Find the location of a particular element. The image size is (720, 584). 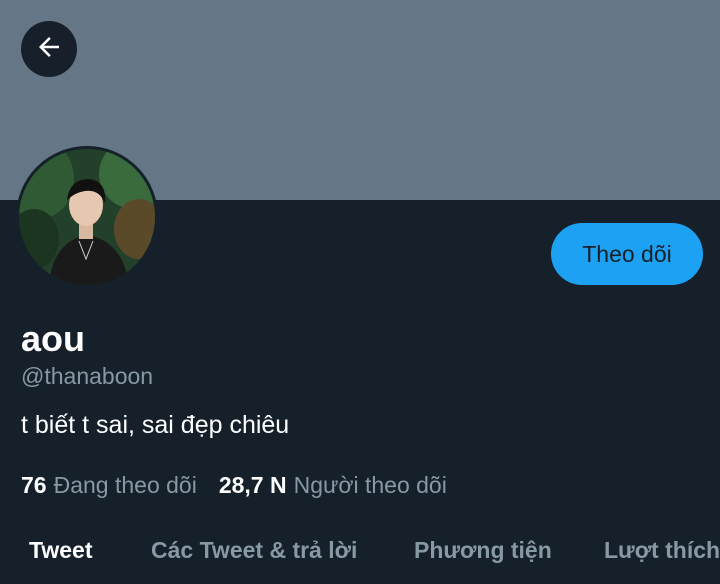

profile-display-name: aou is located at coordinates (53, 338).